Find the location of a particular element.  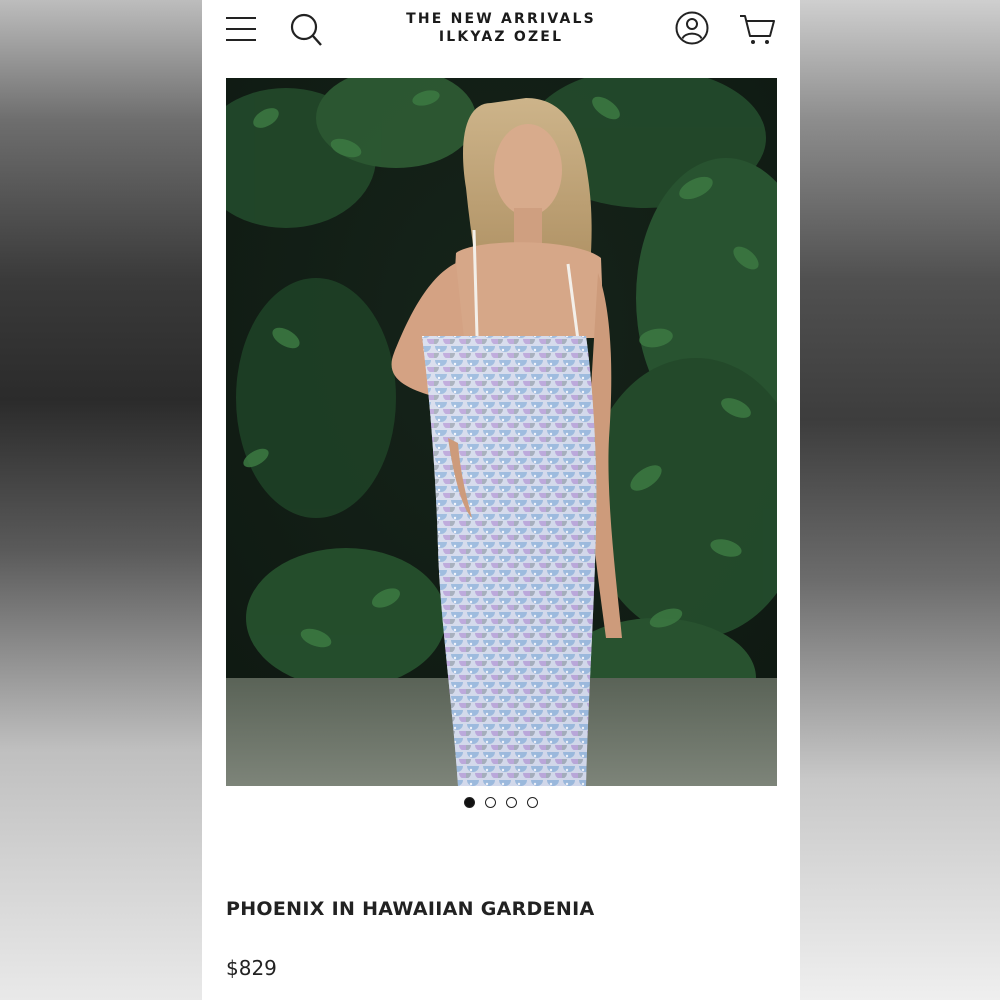

brand-line-1: THE NEW ARRIVALS is located at coordinates (501, 19).